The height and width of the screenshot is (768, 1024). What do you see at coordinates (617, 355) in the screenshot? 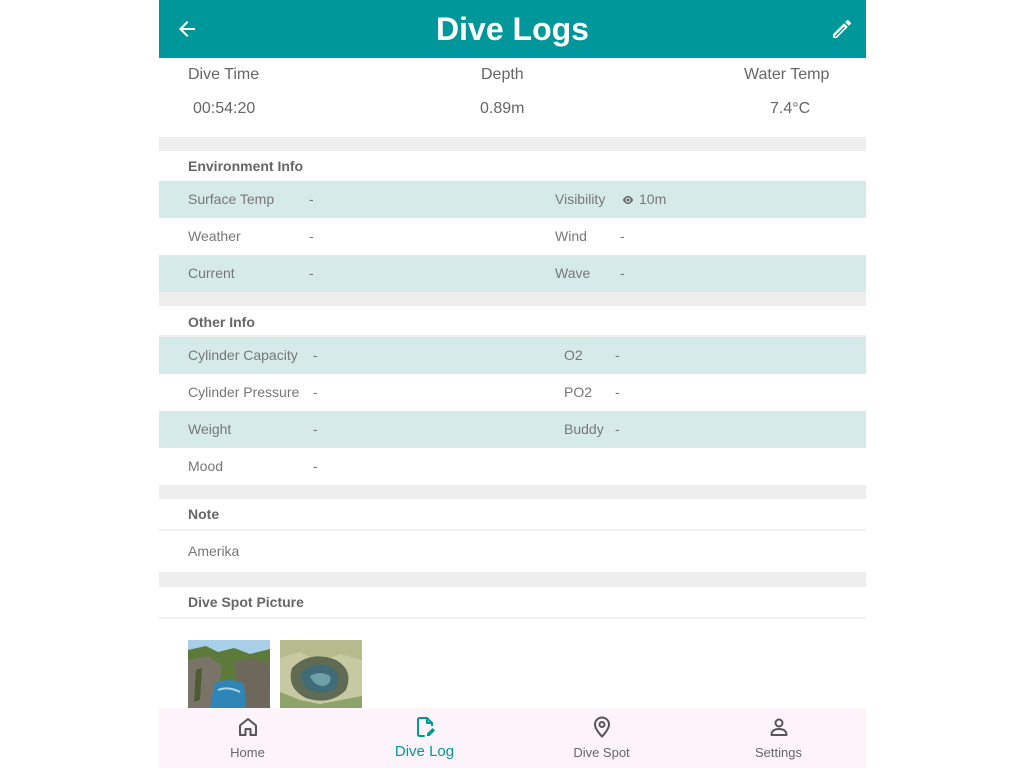
I see `o2-value: -` at bounding box center [617, 355].